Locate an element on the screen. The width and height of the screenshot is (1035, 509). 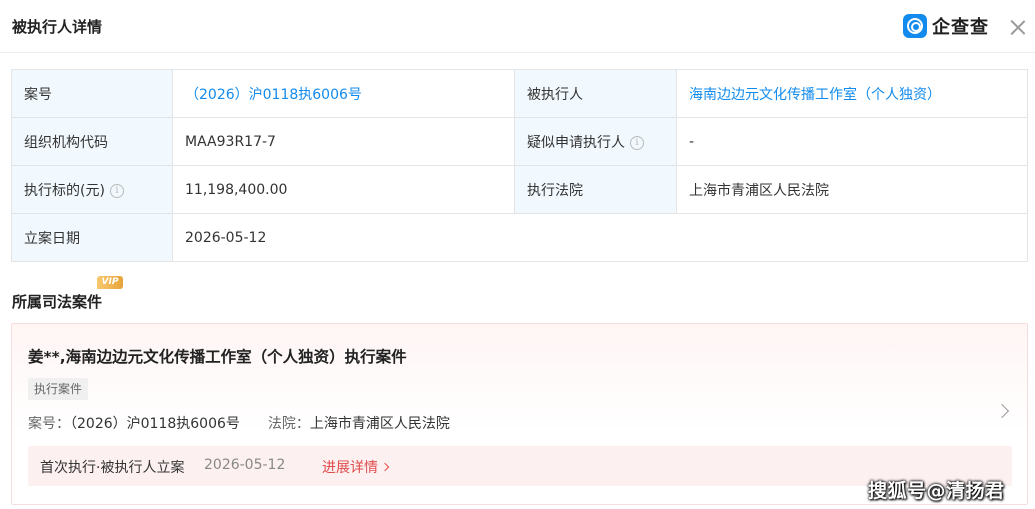
close-icon is located at coordinates (1018, 27).